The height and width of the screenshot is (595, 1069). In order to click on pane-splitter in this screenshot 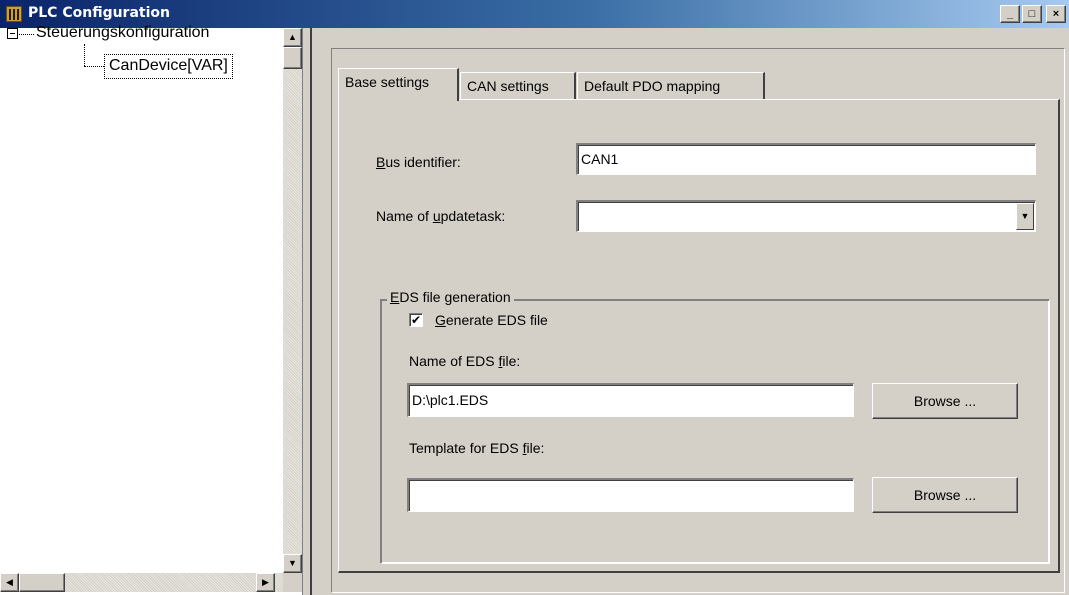, I will do `click(307, 311)`.